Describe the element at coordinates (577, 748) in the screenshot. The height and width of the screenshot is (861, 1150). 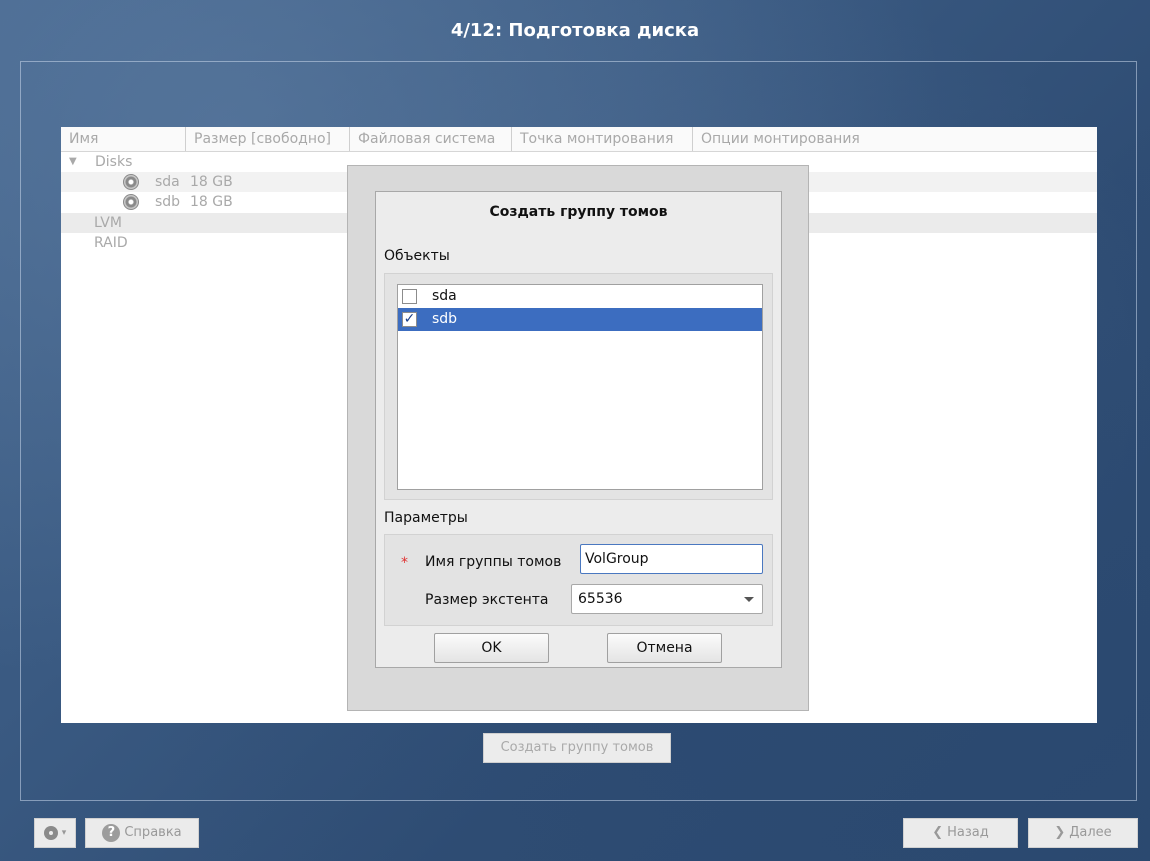
I see `create-volume-group-button: Создать группу томов` at that location.